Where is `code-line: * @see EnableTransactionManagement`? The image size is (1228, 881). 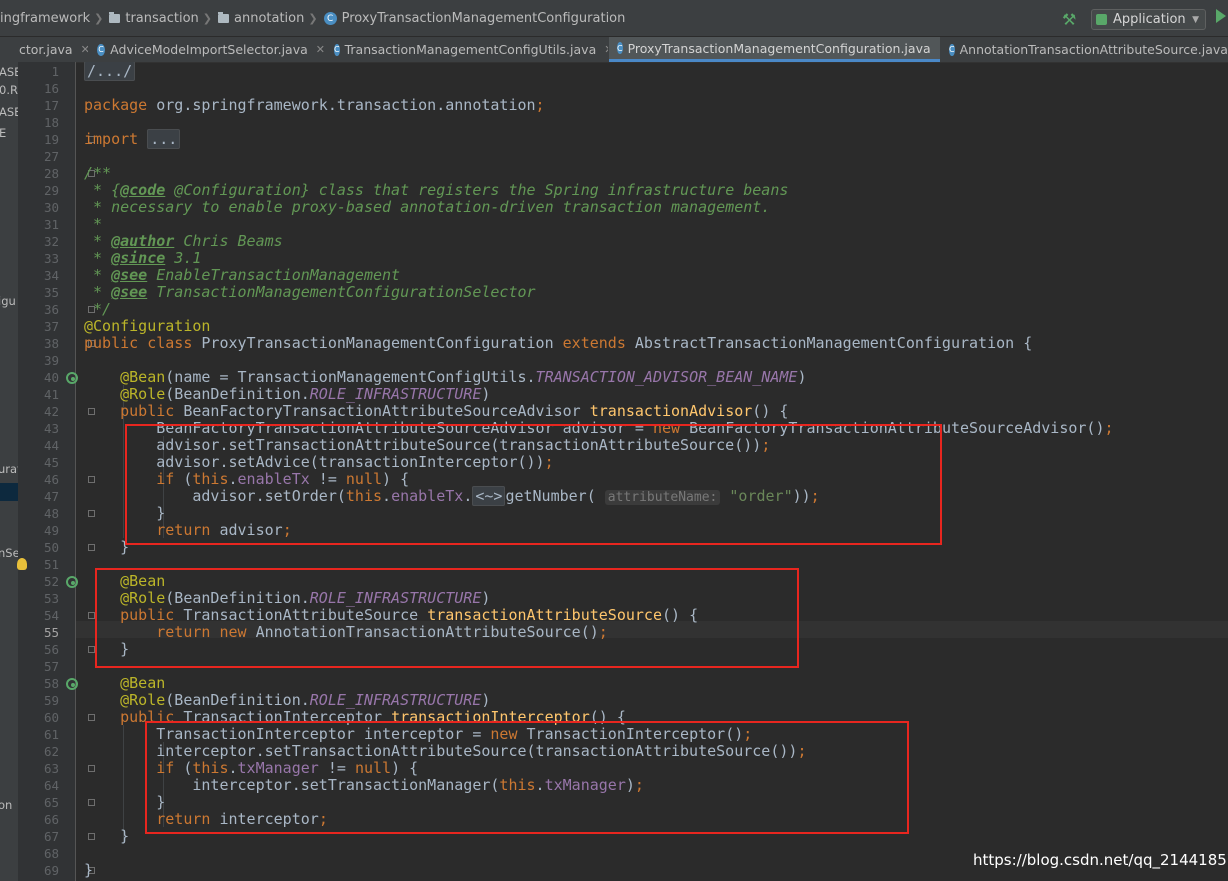 code-line: * @see EnableTransactionManagement is located at coordinates (599, 275).